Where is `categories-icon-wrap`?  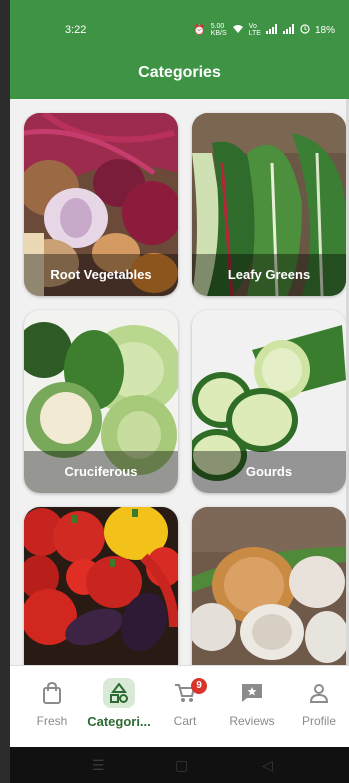 categories-icon-wrap is located at coordinates (119, 693).